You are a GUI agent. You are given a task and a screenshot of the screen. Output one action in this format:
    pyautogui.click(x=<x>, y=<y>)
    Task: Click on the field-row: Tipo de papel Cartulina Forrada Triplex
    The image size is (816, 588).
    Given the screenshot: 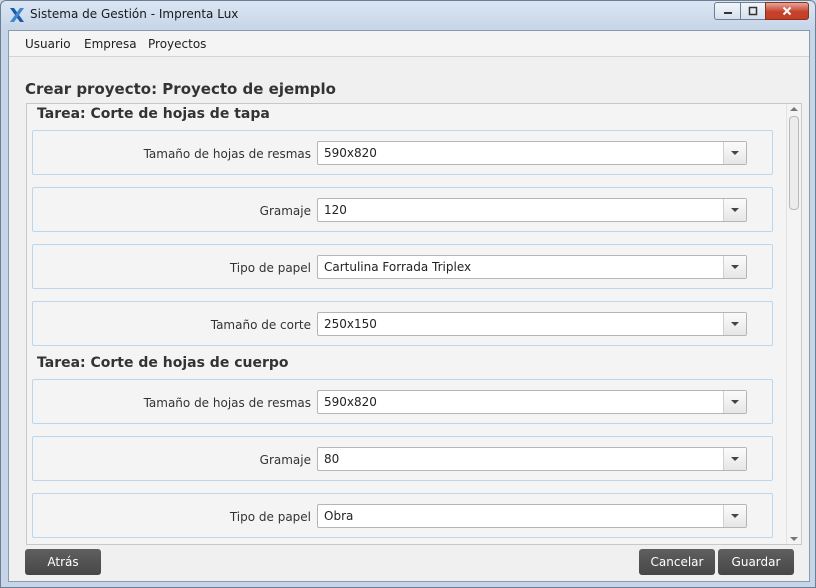 What is the action you would take?
    pyautogui.click(x=402, y=266)
    